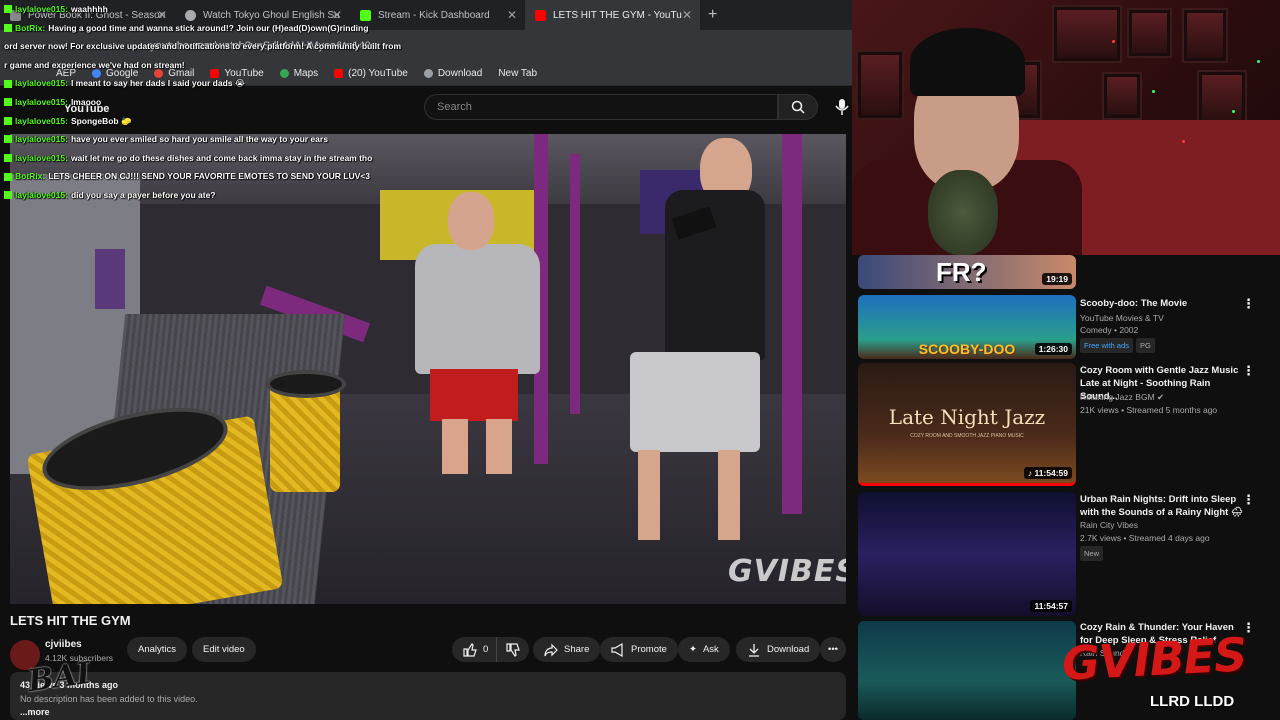 Image resolution: width=1280 pixels, height=720 pixels. I want to click on gym-sign, so click(110, 279).